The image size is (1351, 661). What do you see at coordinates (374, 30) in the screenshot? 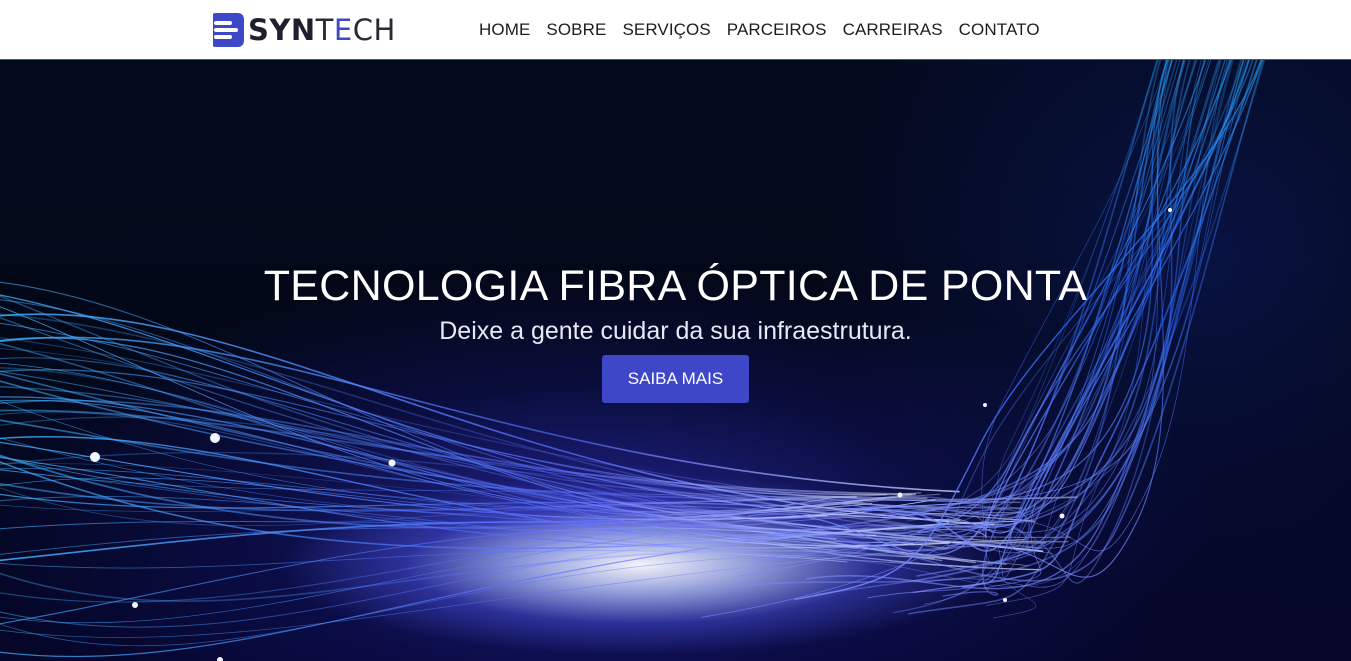
I see `logo-text-thin-2: CH` at bounding box center [374, 30].